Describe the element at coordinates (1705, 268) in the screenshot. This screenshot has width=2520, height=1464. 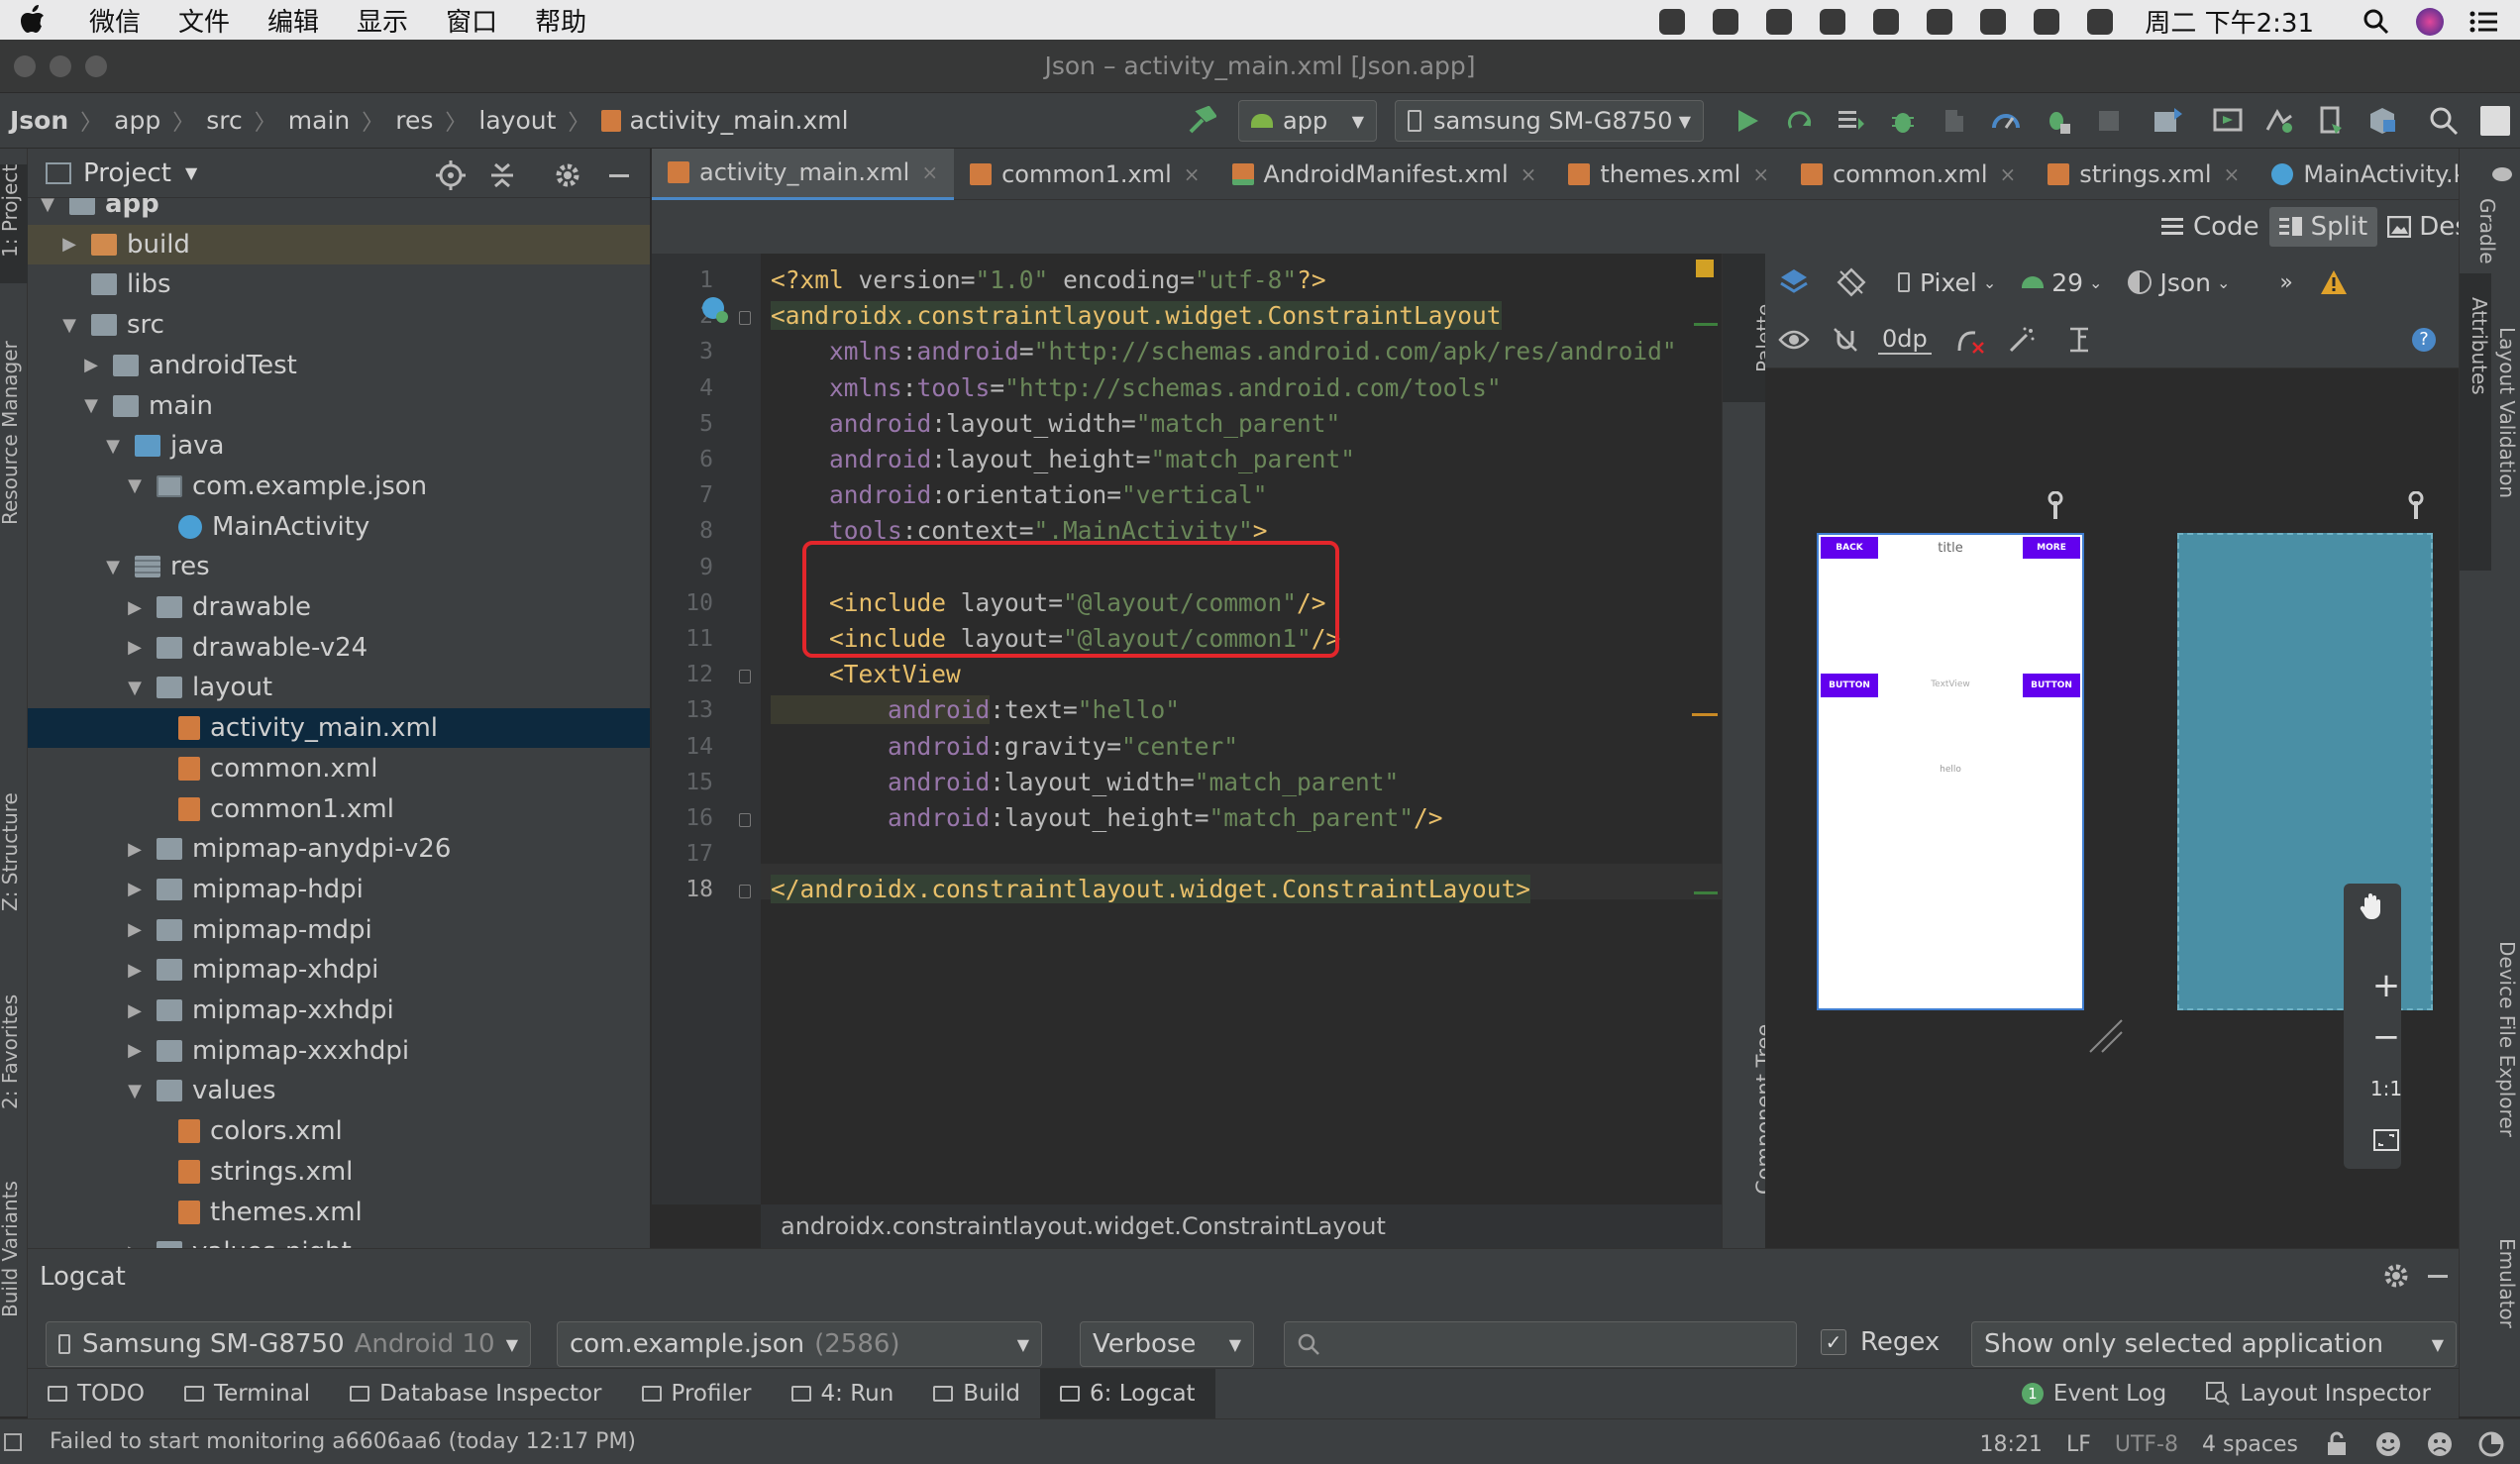
I see `warning-marker` at that location.